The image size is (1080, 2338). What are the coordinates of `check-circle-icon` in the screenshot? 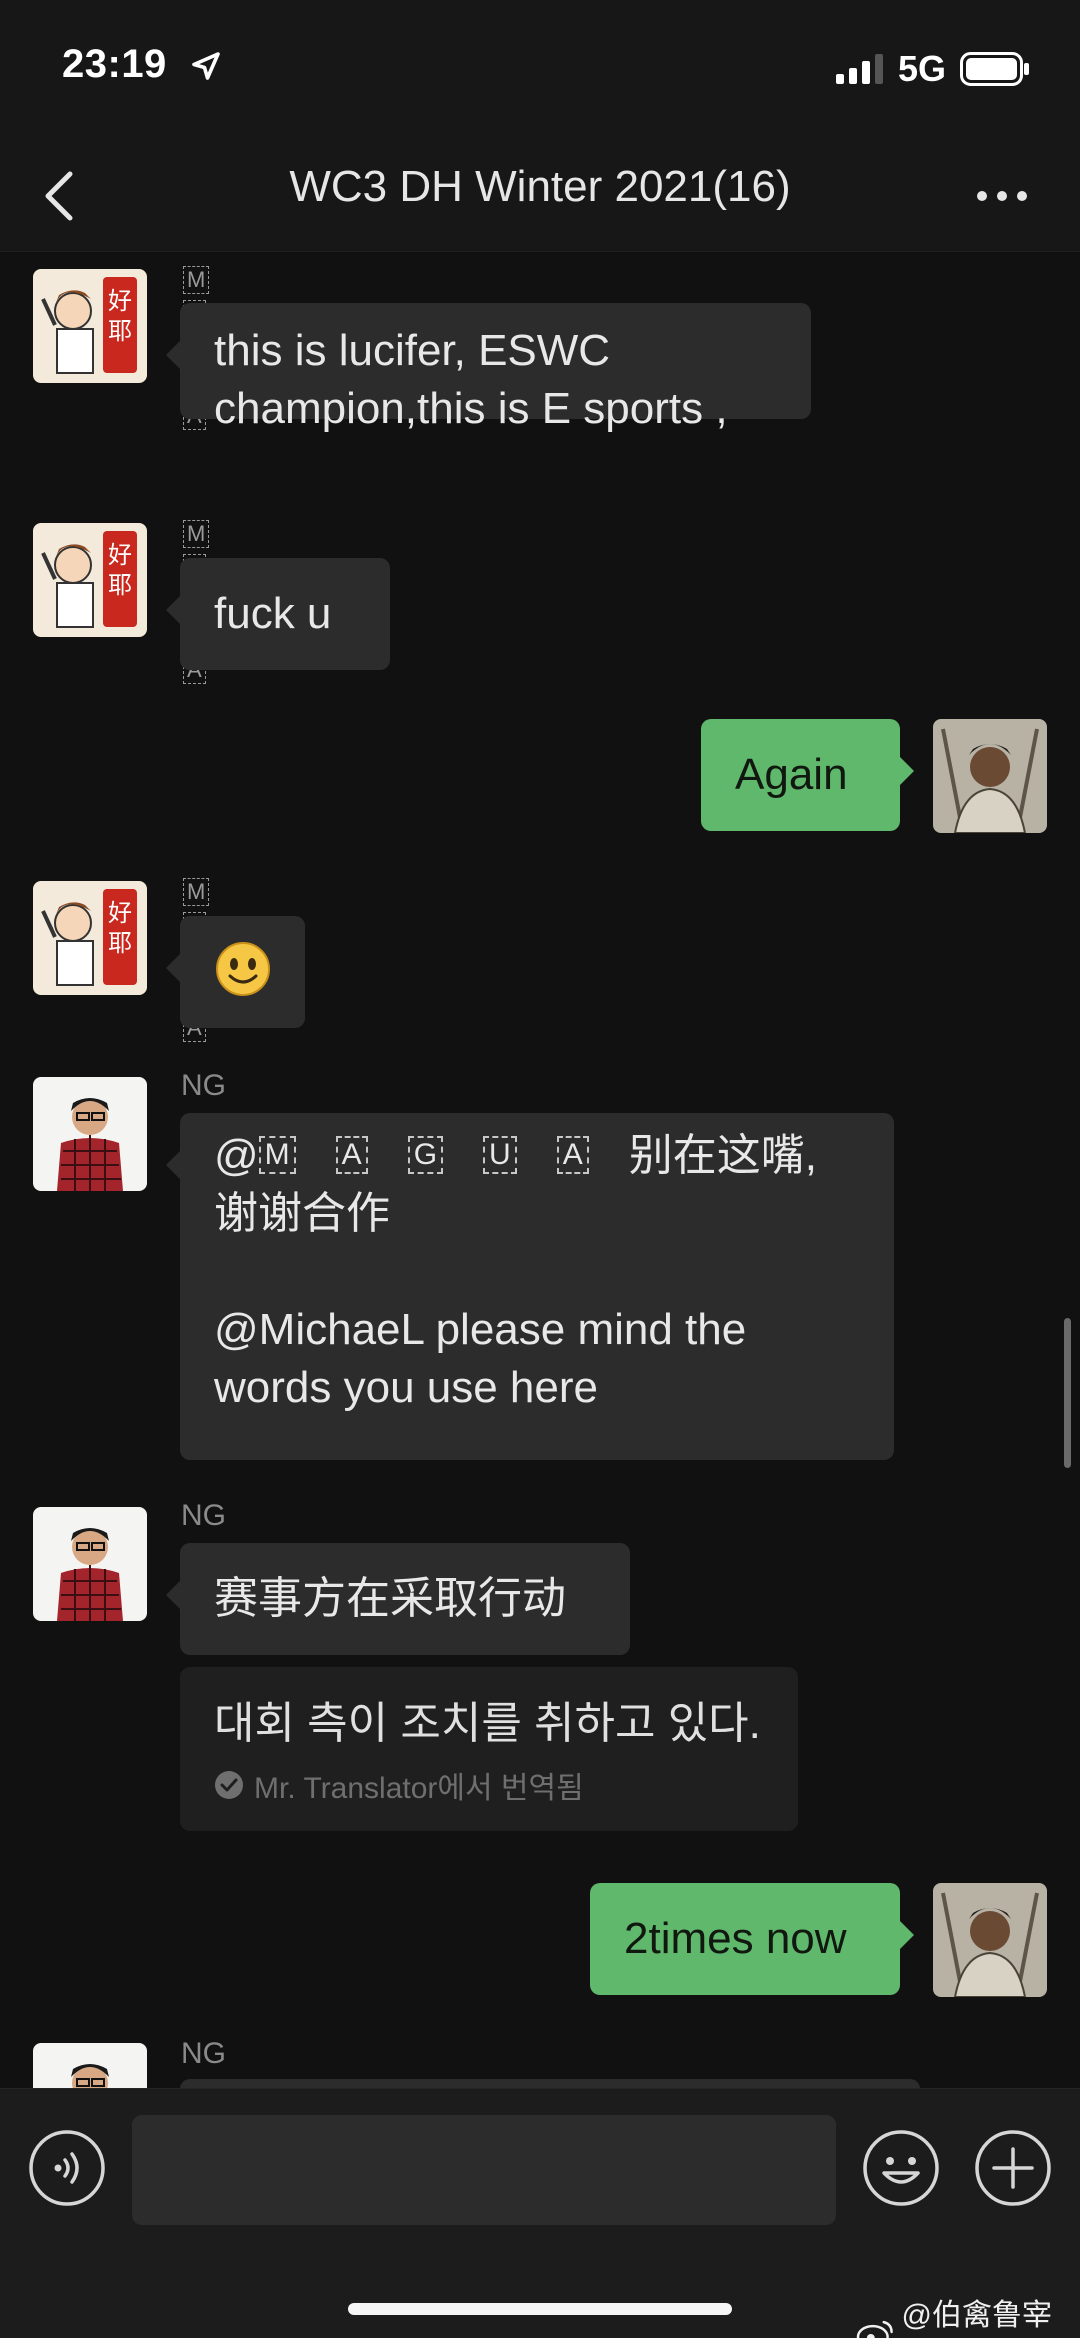 It's located at (229, 1785).